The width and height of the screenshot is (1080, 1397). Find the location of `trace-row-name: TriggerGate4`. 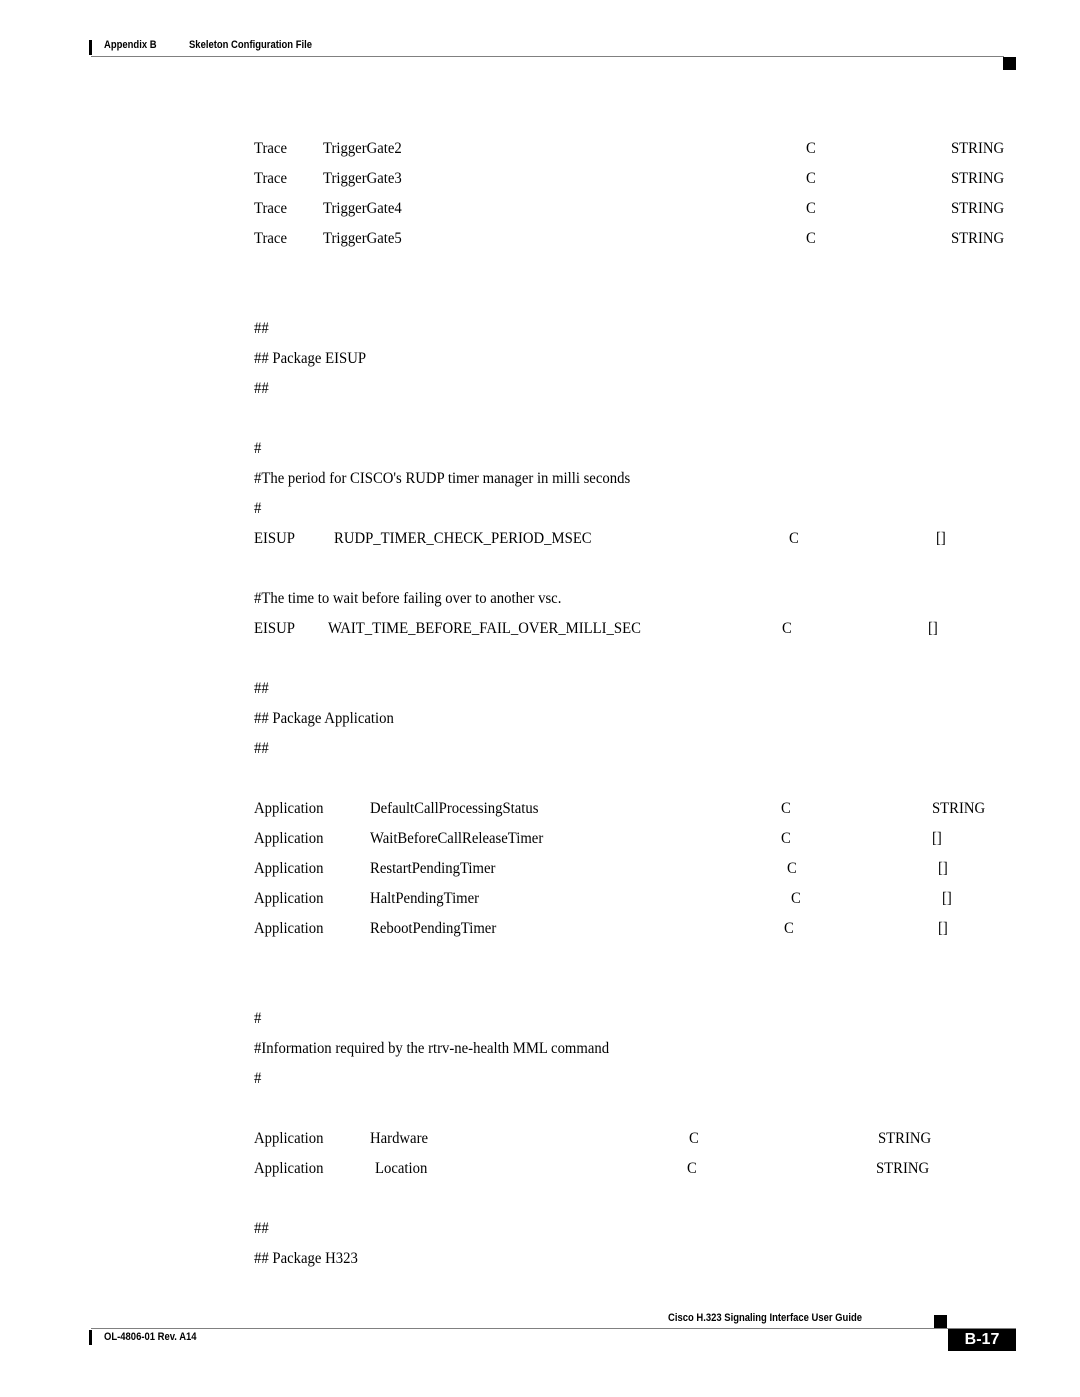

trace-row-name: TriggerGate4 is located at coordinates (362, 208).